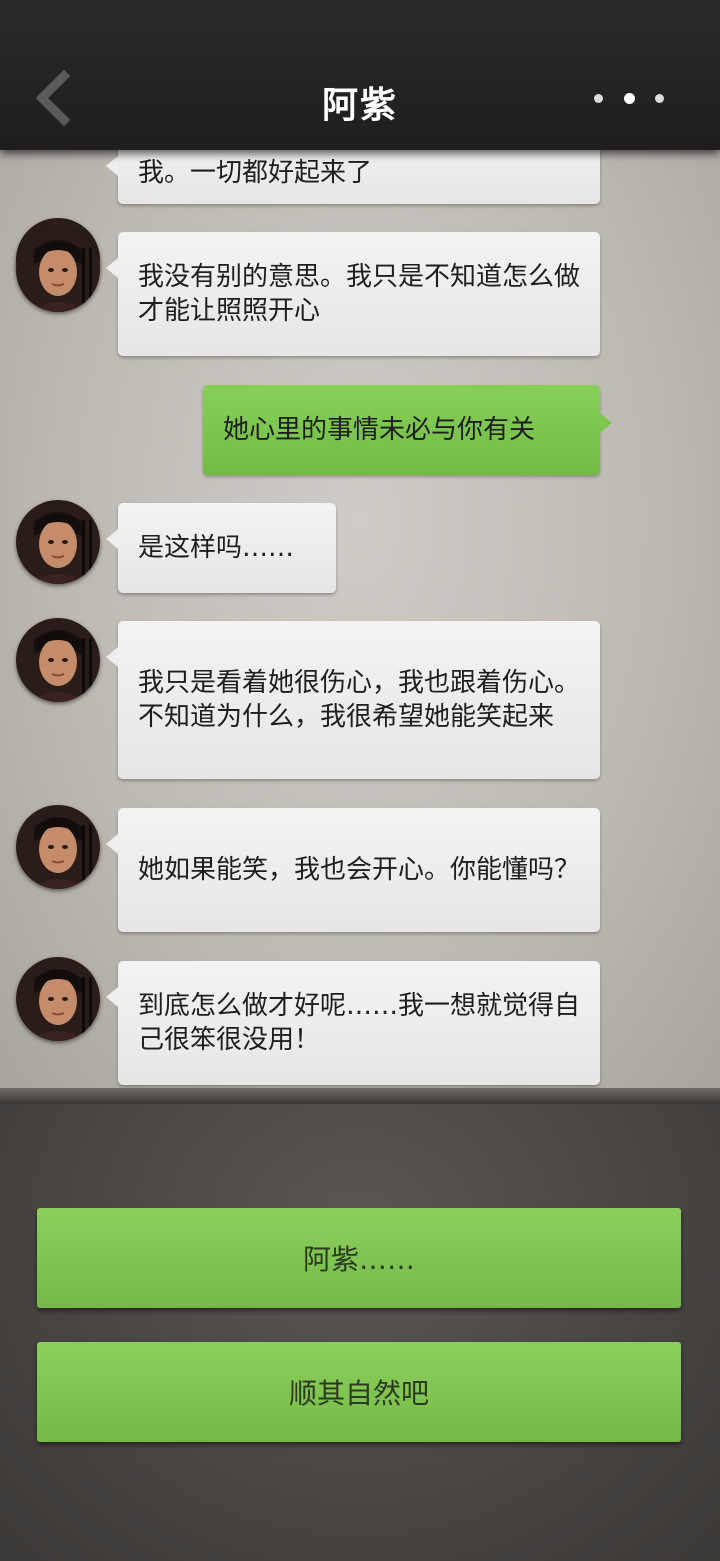 This screenshot has width=720, height=1561. I want to click on message-bubble-incoming: 到底怎么做才好呢……我一想就觉得自己很笨很没用！, so click(353, 1023).